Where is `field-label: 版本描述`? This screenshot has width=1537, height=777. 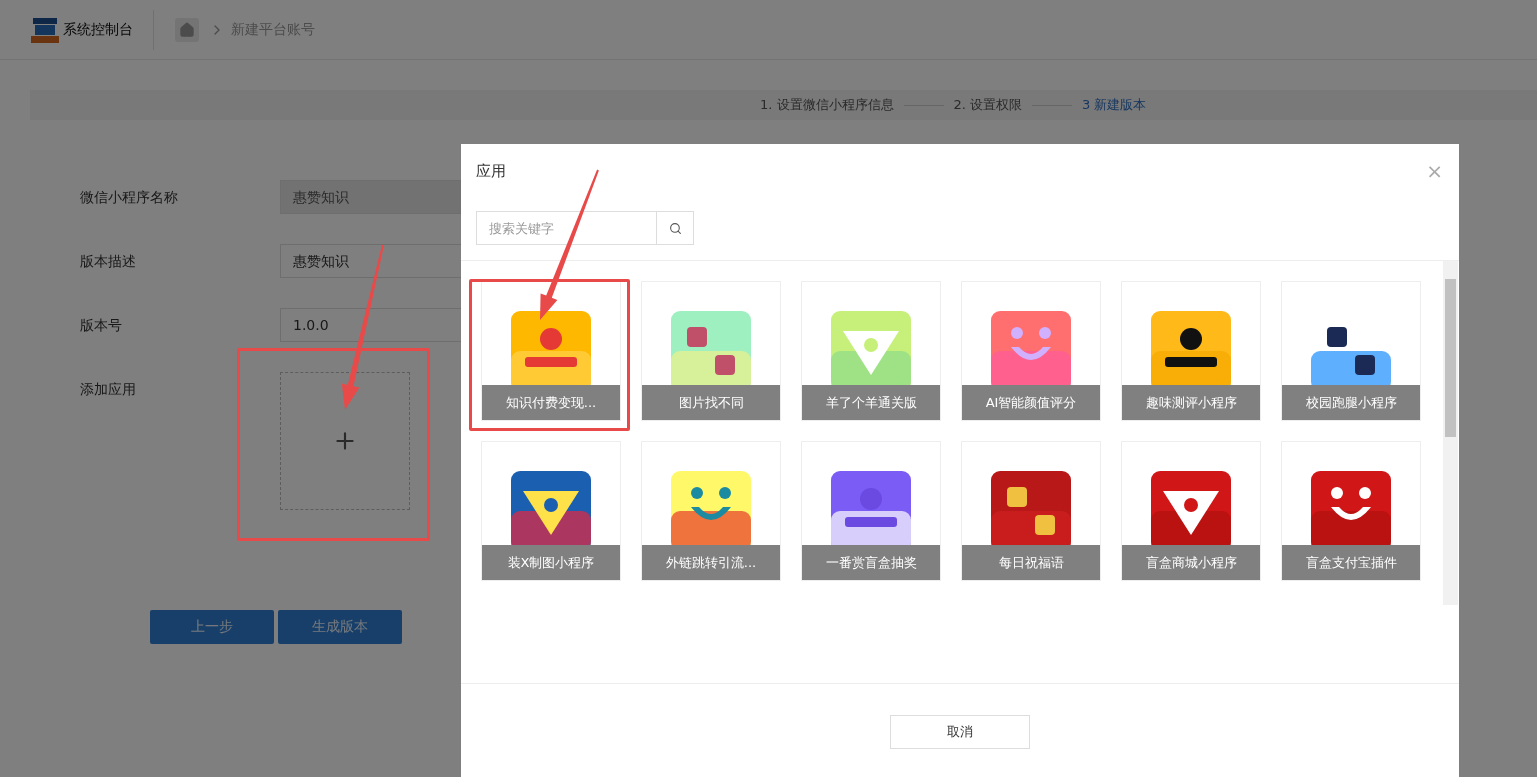
field-label: 版本描述 is located at coordinates (108, 261).